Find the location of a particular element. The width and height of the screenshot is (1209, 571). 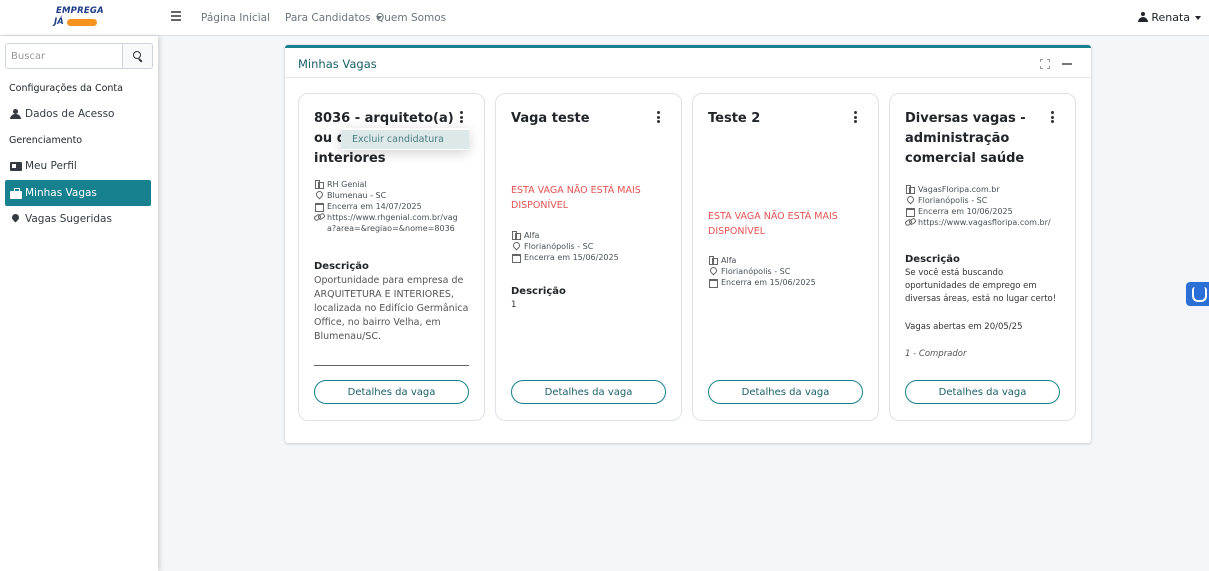

id-card-icon is located at coordinates (16, 166).